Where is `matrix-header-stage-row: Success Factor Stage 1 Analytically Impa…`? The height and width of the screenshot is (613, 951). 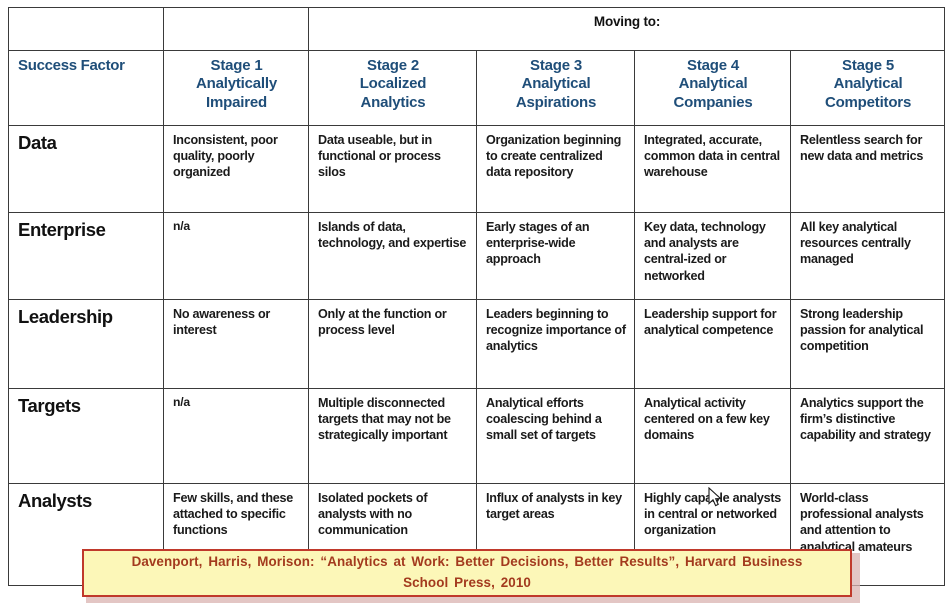
matrix-header-stage-row: Success Factor Stage 1 Analytically Impa… is located at coordinates (477, 88).